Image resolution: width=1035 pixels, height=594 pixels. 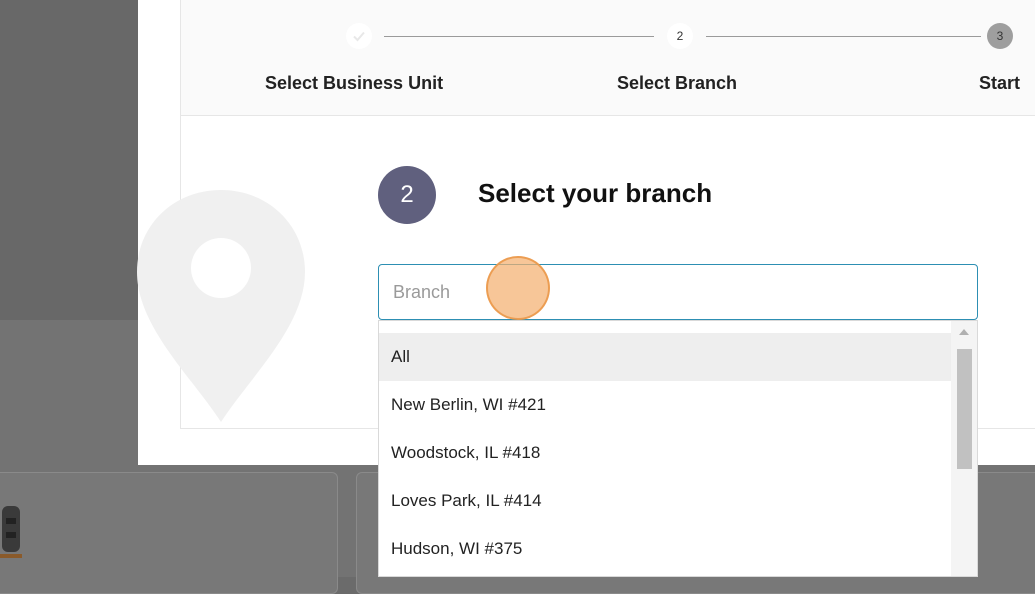 What do you see at coordinates (677, 83) in the screenshot?
I see `step-2-label: Select Branch` at bounding box center [677, 83].